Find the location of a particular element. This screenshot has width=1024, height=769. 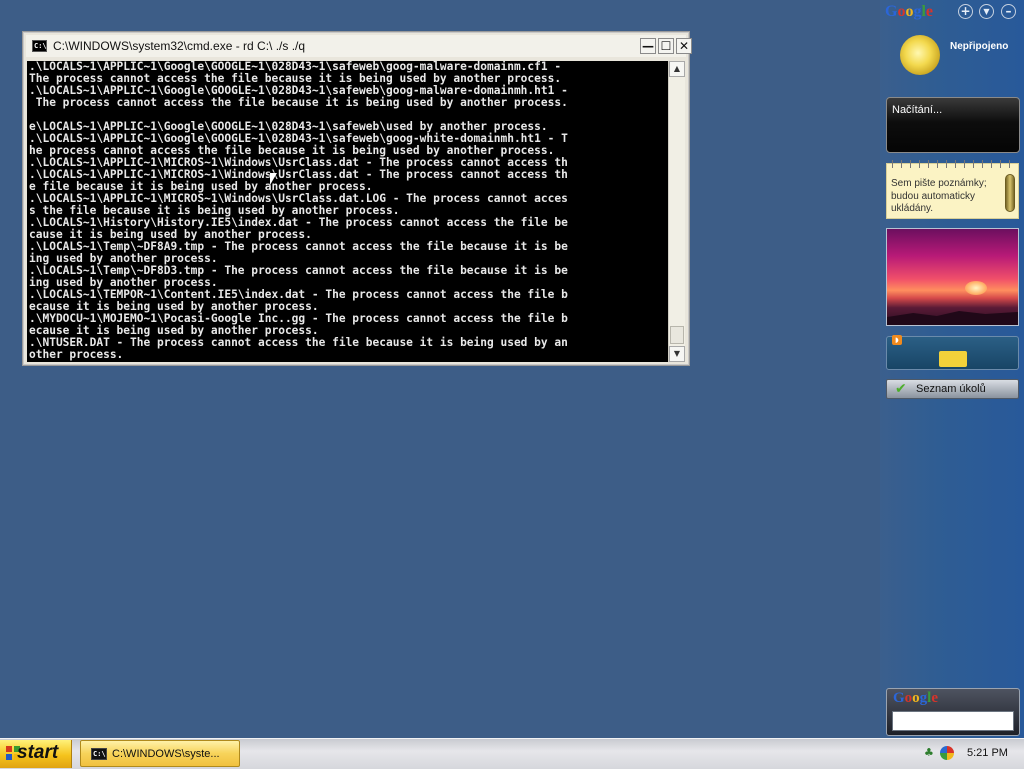

console-scrollbar: ▲ ▼ is located at coordinates (676, 211).